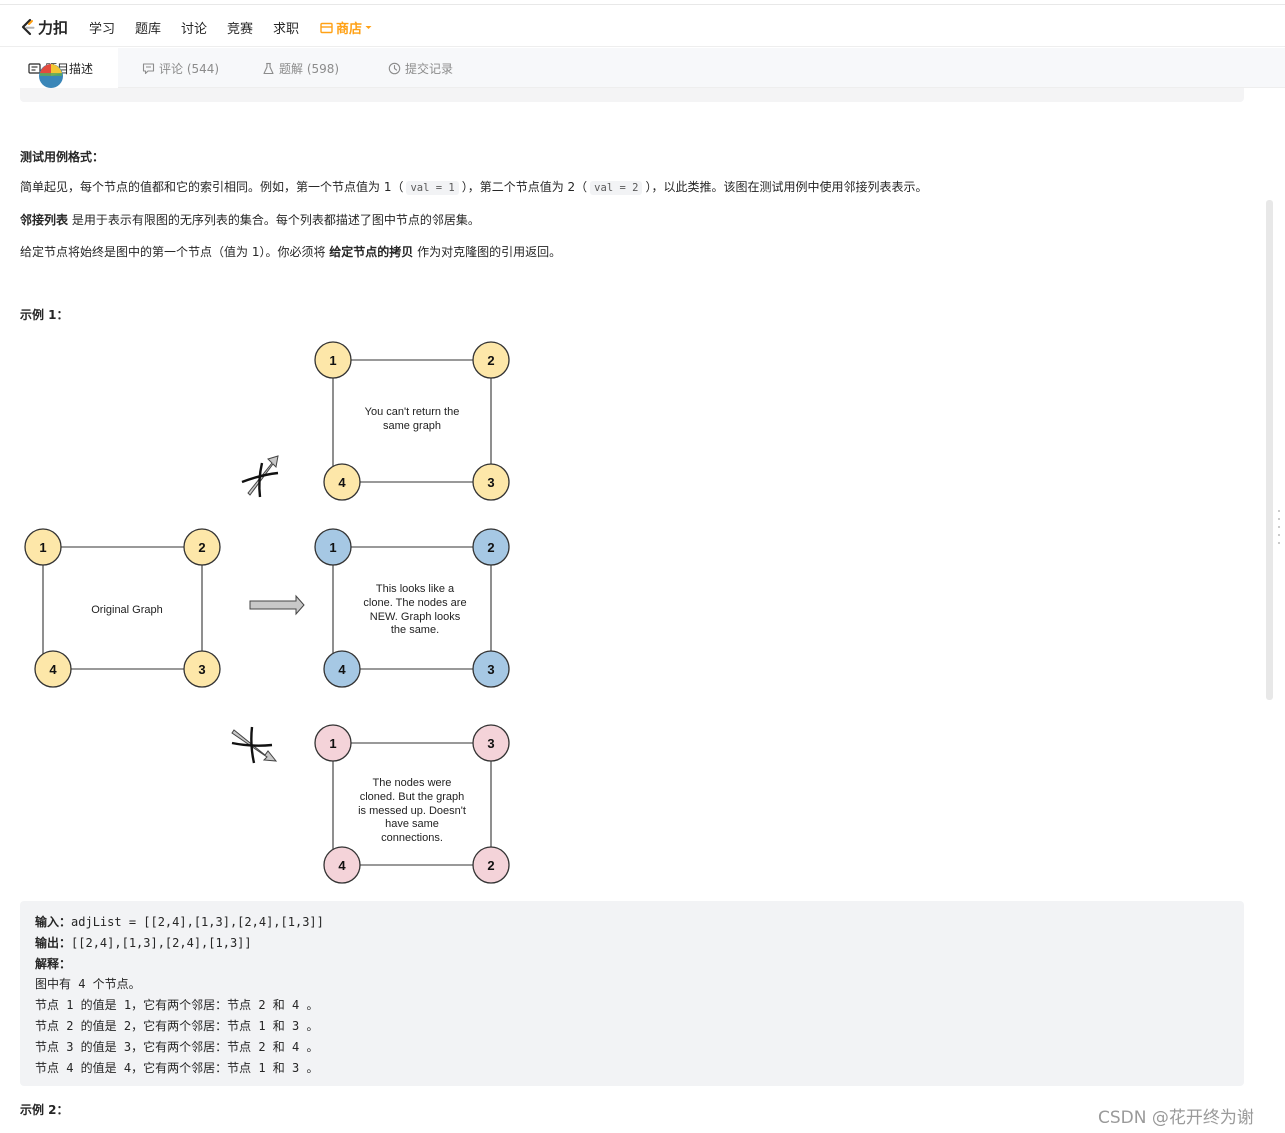 The image size is (1285, 1133). I want to click on bold-text: 邻接列表, so click(44, 220).